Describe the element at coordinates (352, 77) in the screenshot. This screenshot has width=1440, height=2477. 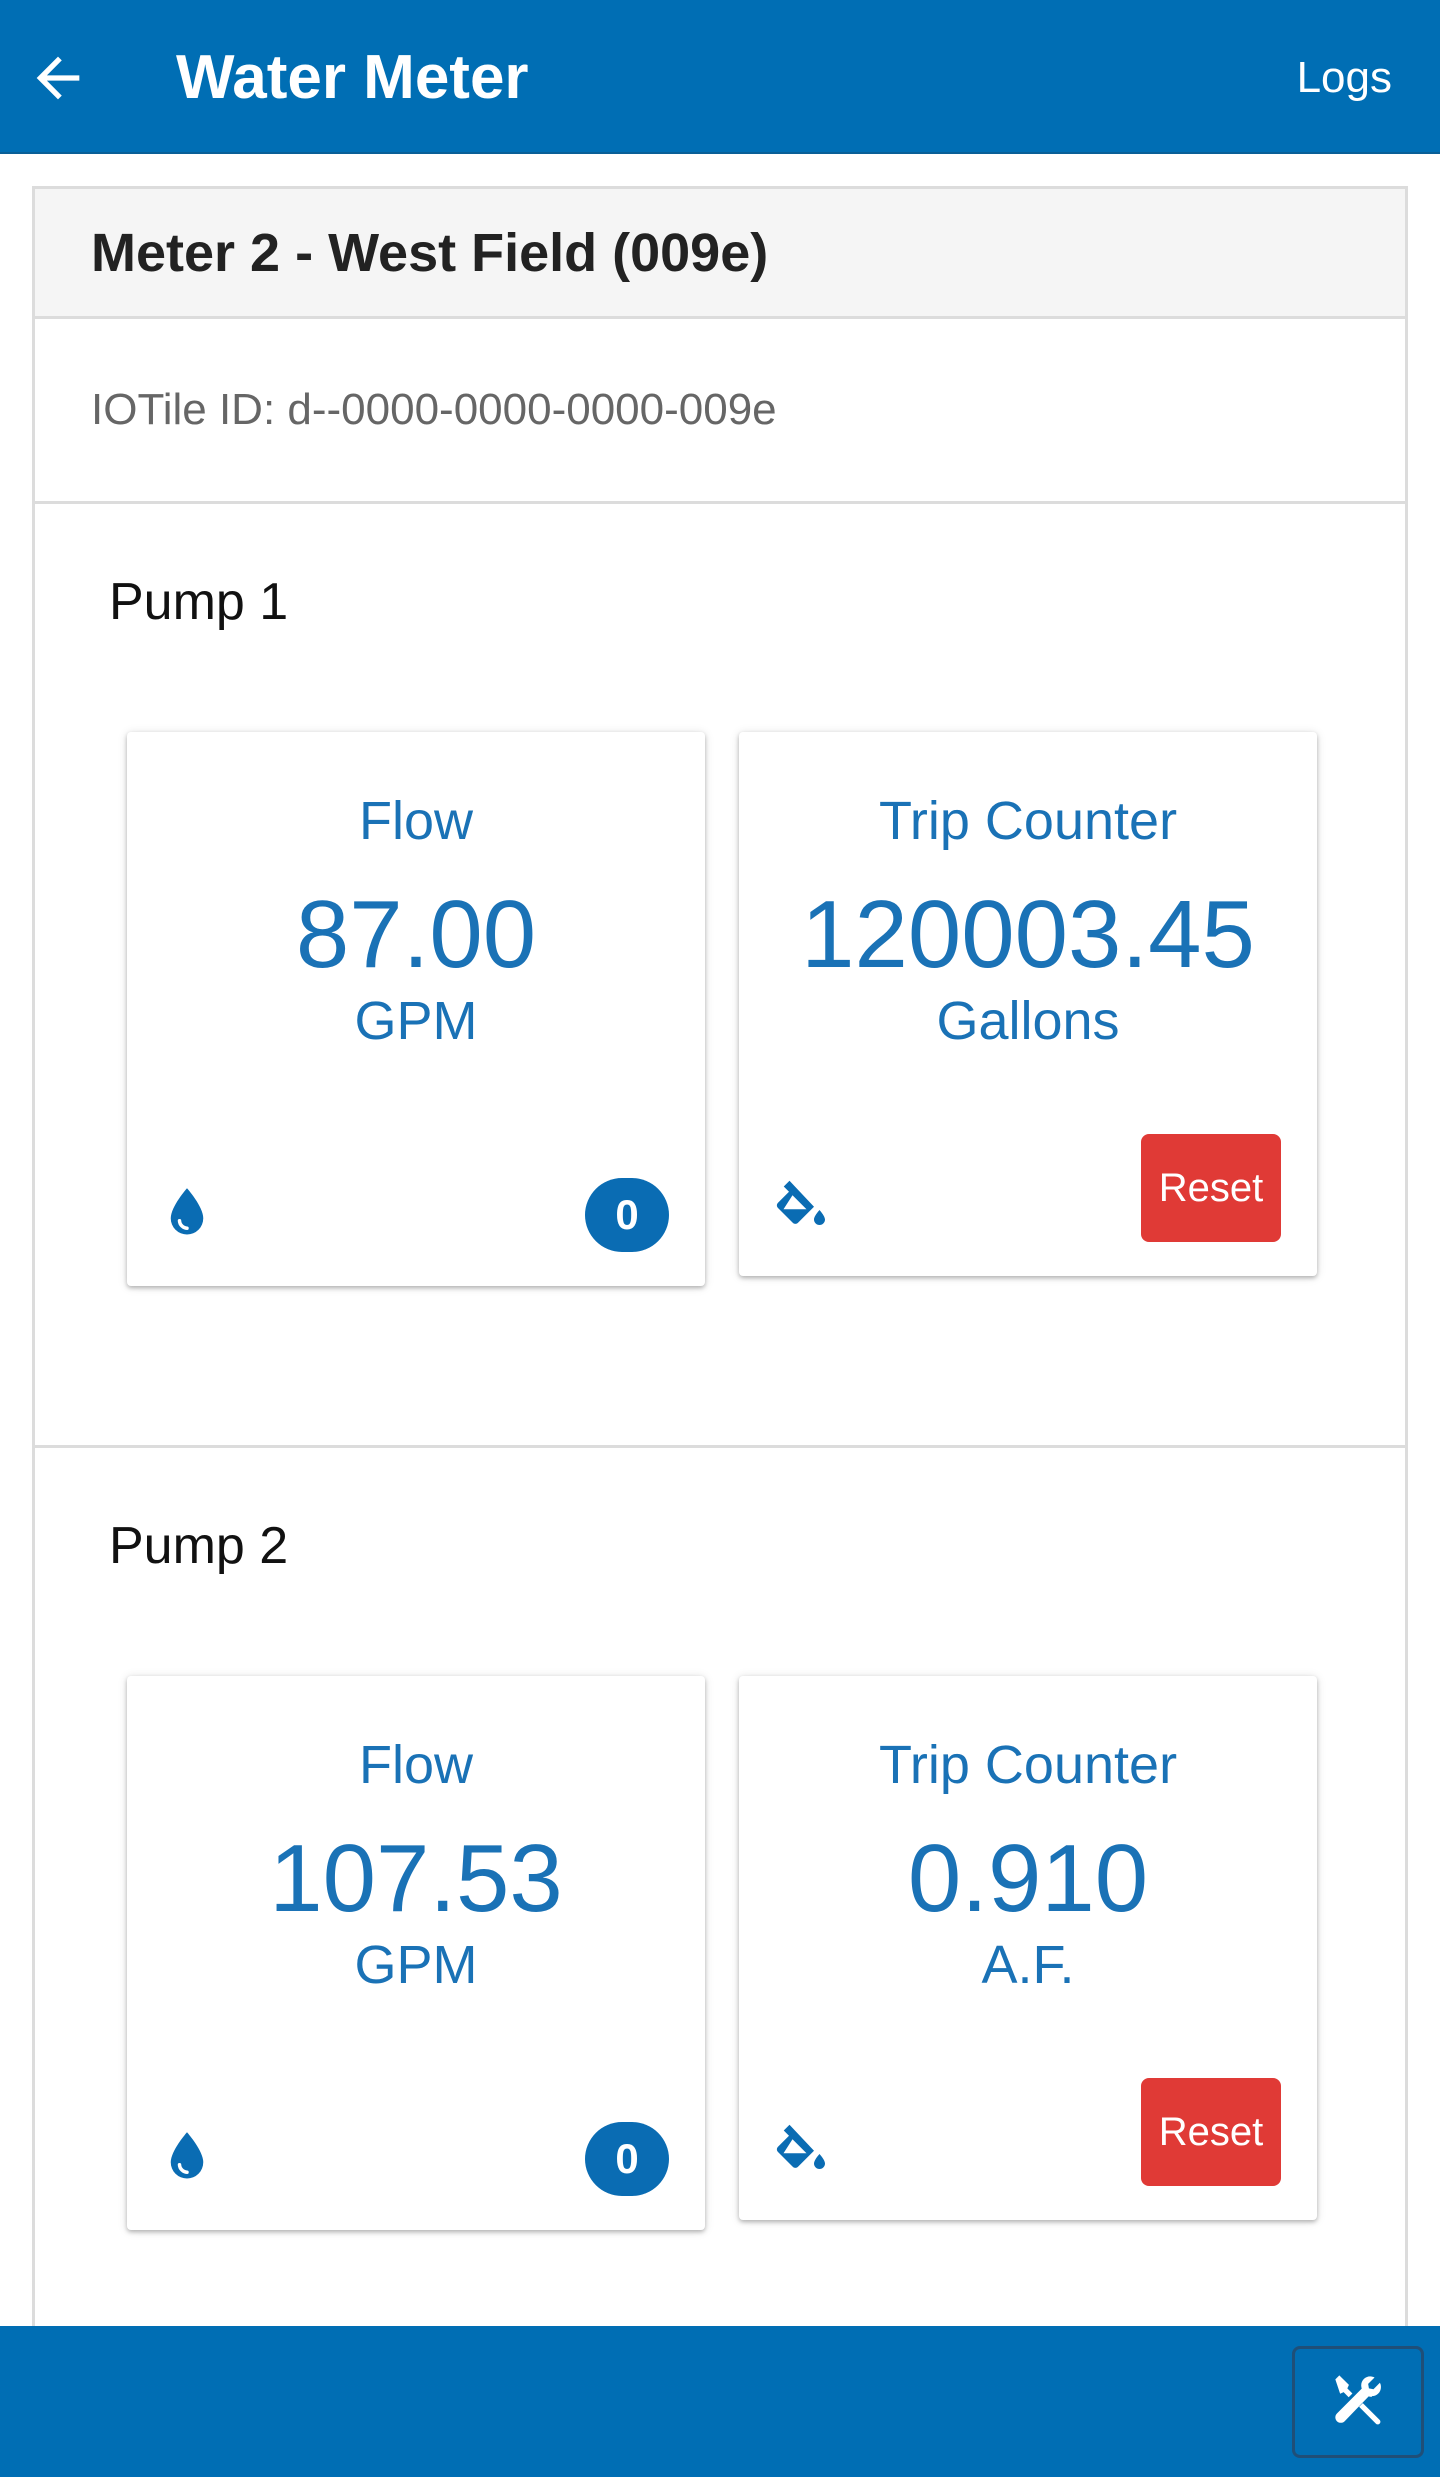
I see `page-title: Water Meter` at that location.